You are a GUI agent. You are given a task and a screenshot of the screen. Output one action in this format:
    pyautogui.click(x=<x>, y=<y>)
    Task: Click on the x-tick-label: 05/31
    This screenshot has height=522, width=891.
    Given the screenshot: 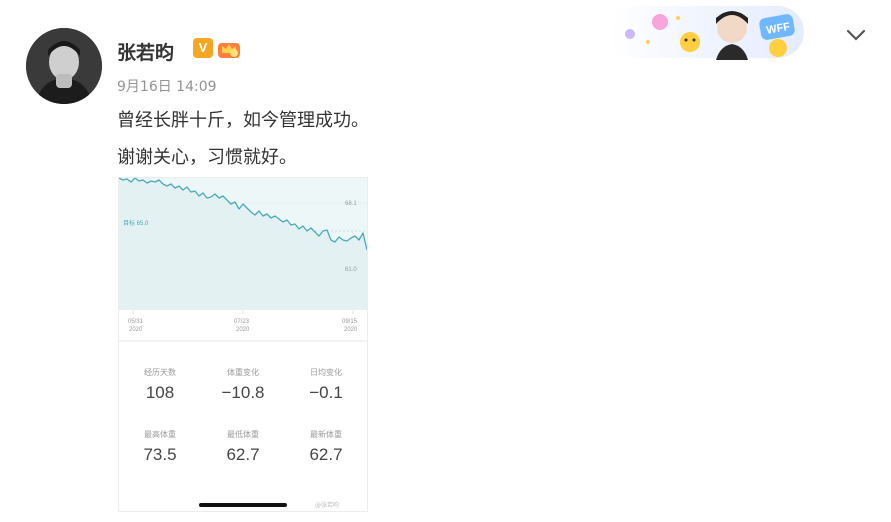 What is the action you would take?
    pyautogui.click(x=136, y=322)
    